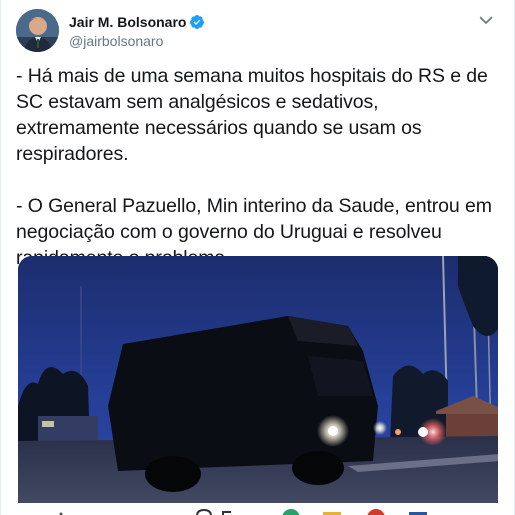 The height and width of the screenshot is (515, 515). What do you see at coordinates (127, 22) in the screenshot?
I see `display-name: Jair M. Bolsonaro` at bounding box center [127, 22].